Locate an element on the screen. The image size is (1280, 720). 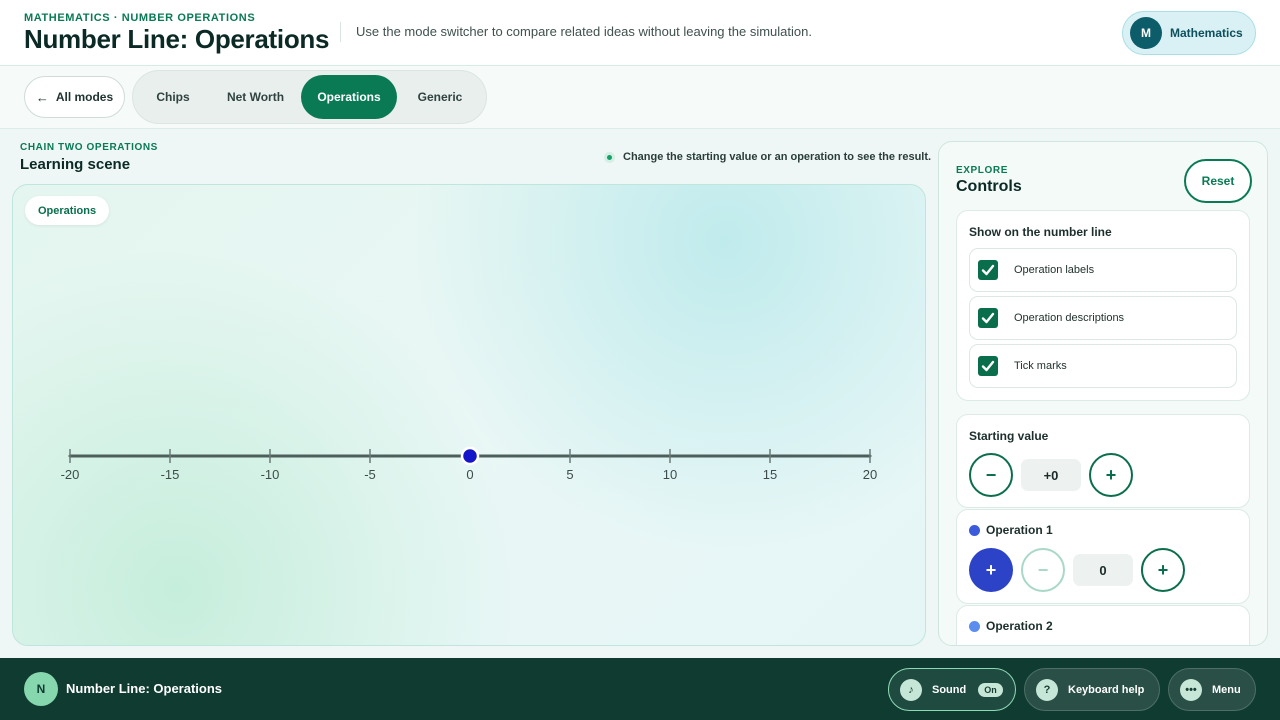
controls-title: Controls is located at coordinates (989, 186).